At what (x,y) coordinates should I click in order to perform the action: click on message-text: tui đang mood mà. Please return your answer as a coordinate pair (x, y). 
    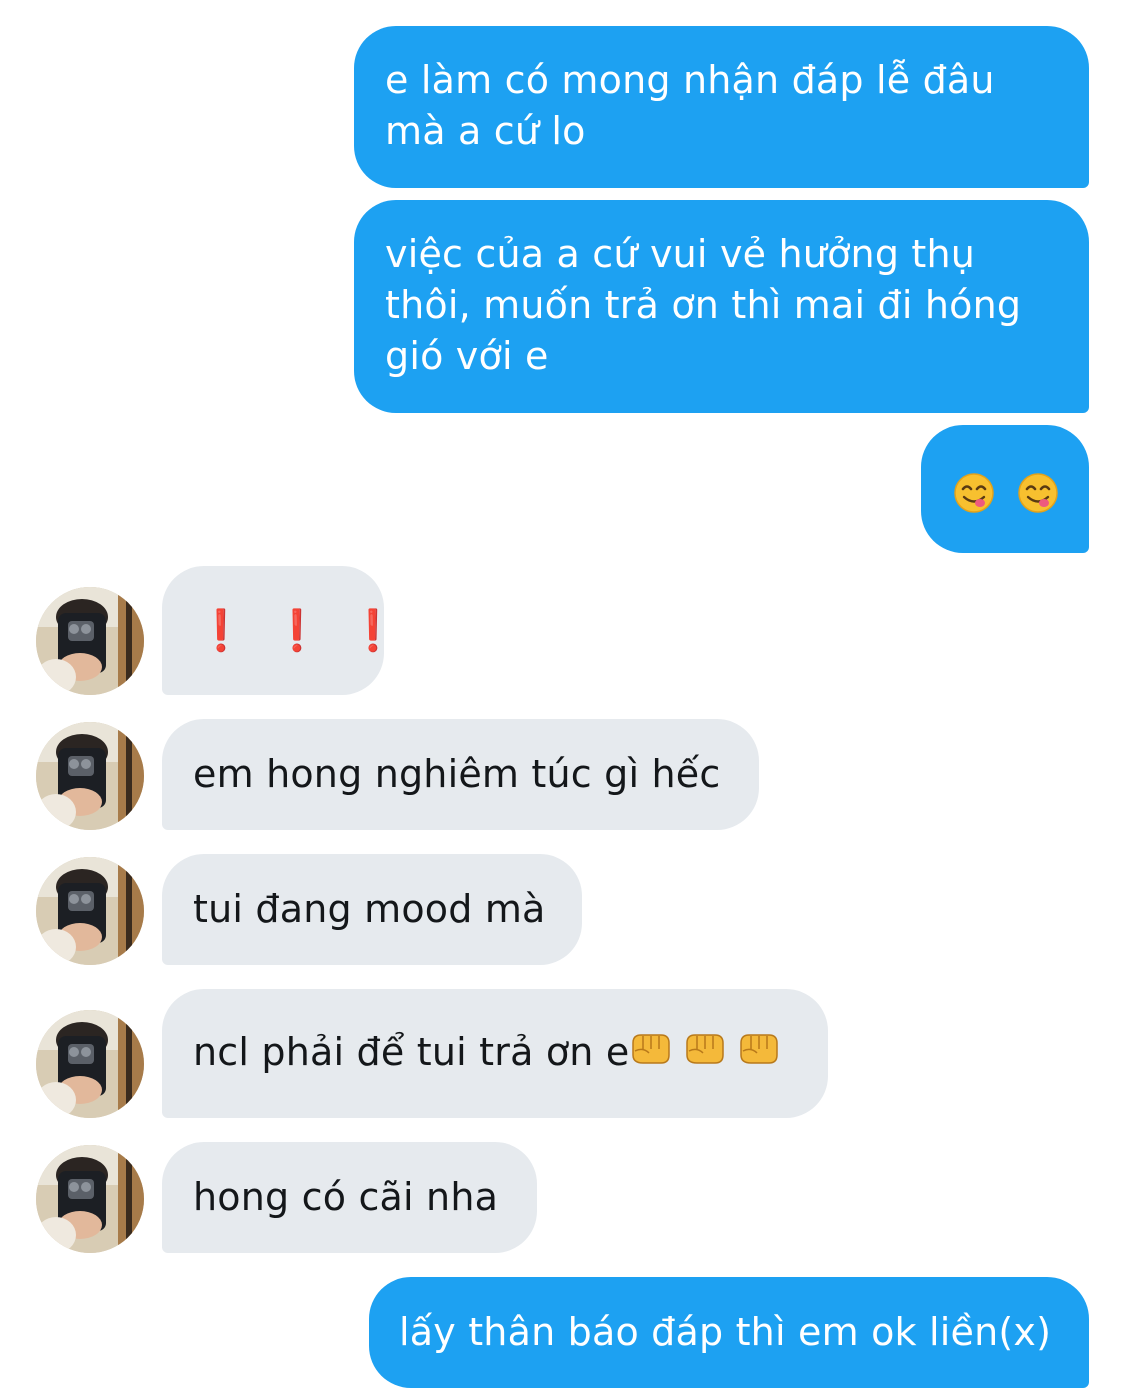
    Looking at the image, I should click on (369, 909).